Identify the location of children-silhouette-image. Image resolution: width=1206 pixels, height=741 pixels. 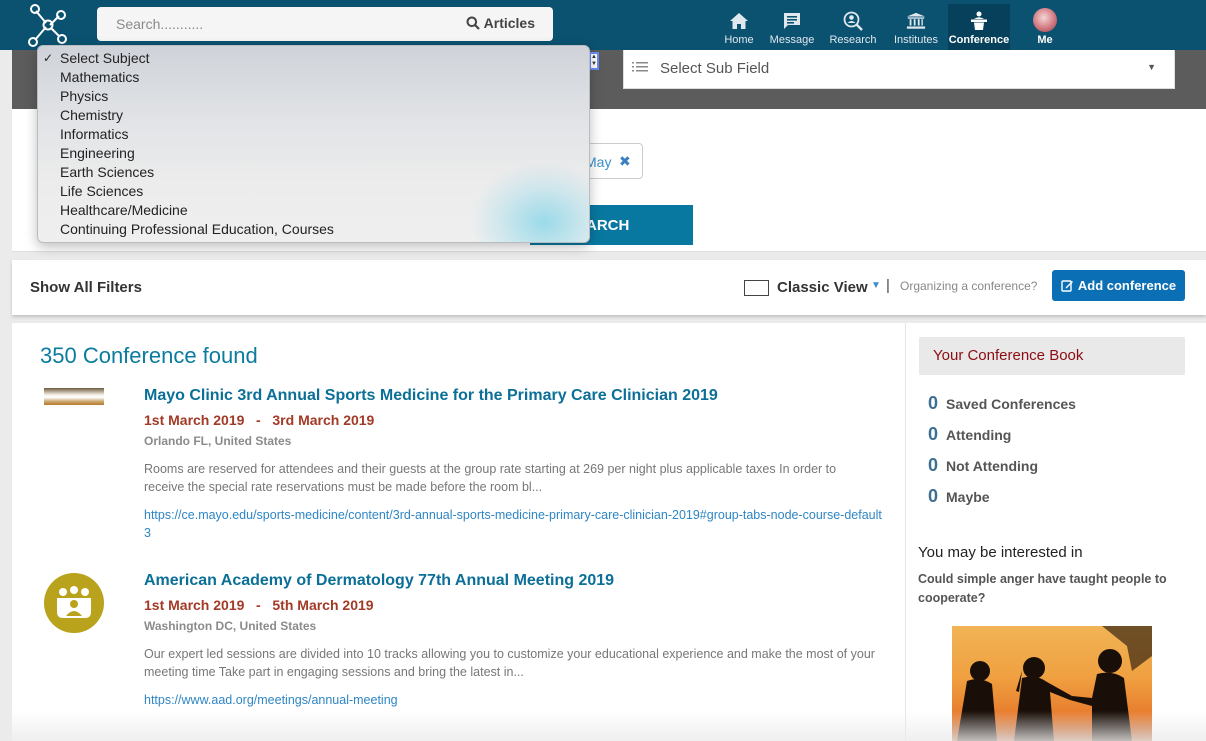
(1054, 683).